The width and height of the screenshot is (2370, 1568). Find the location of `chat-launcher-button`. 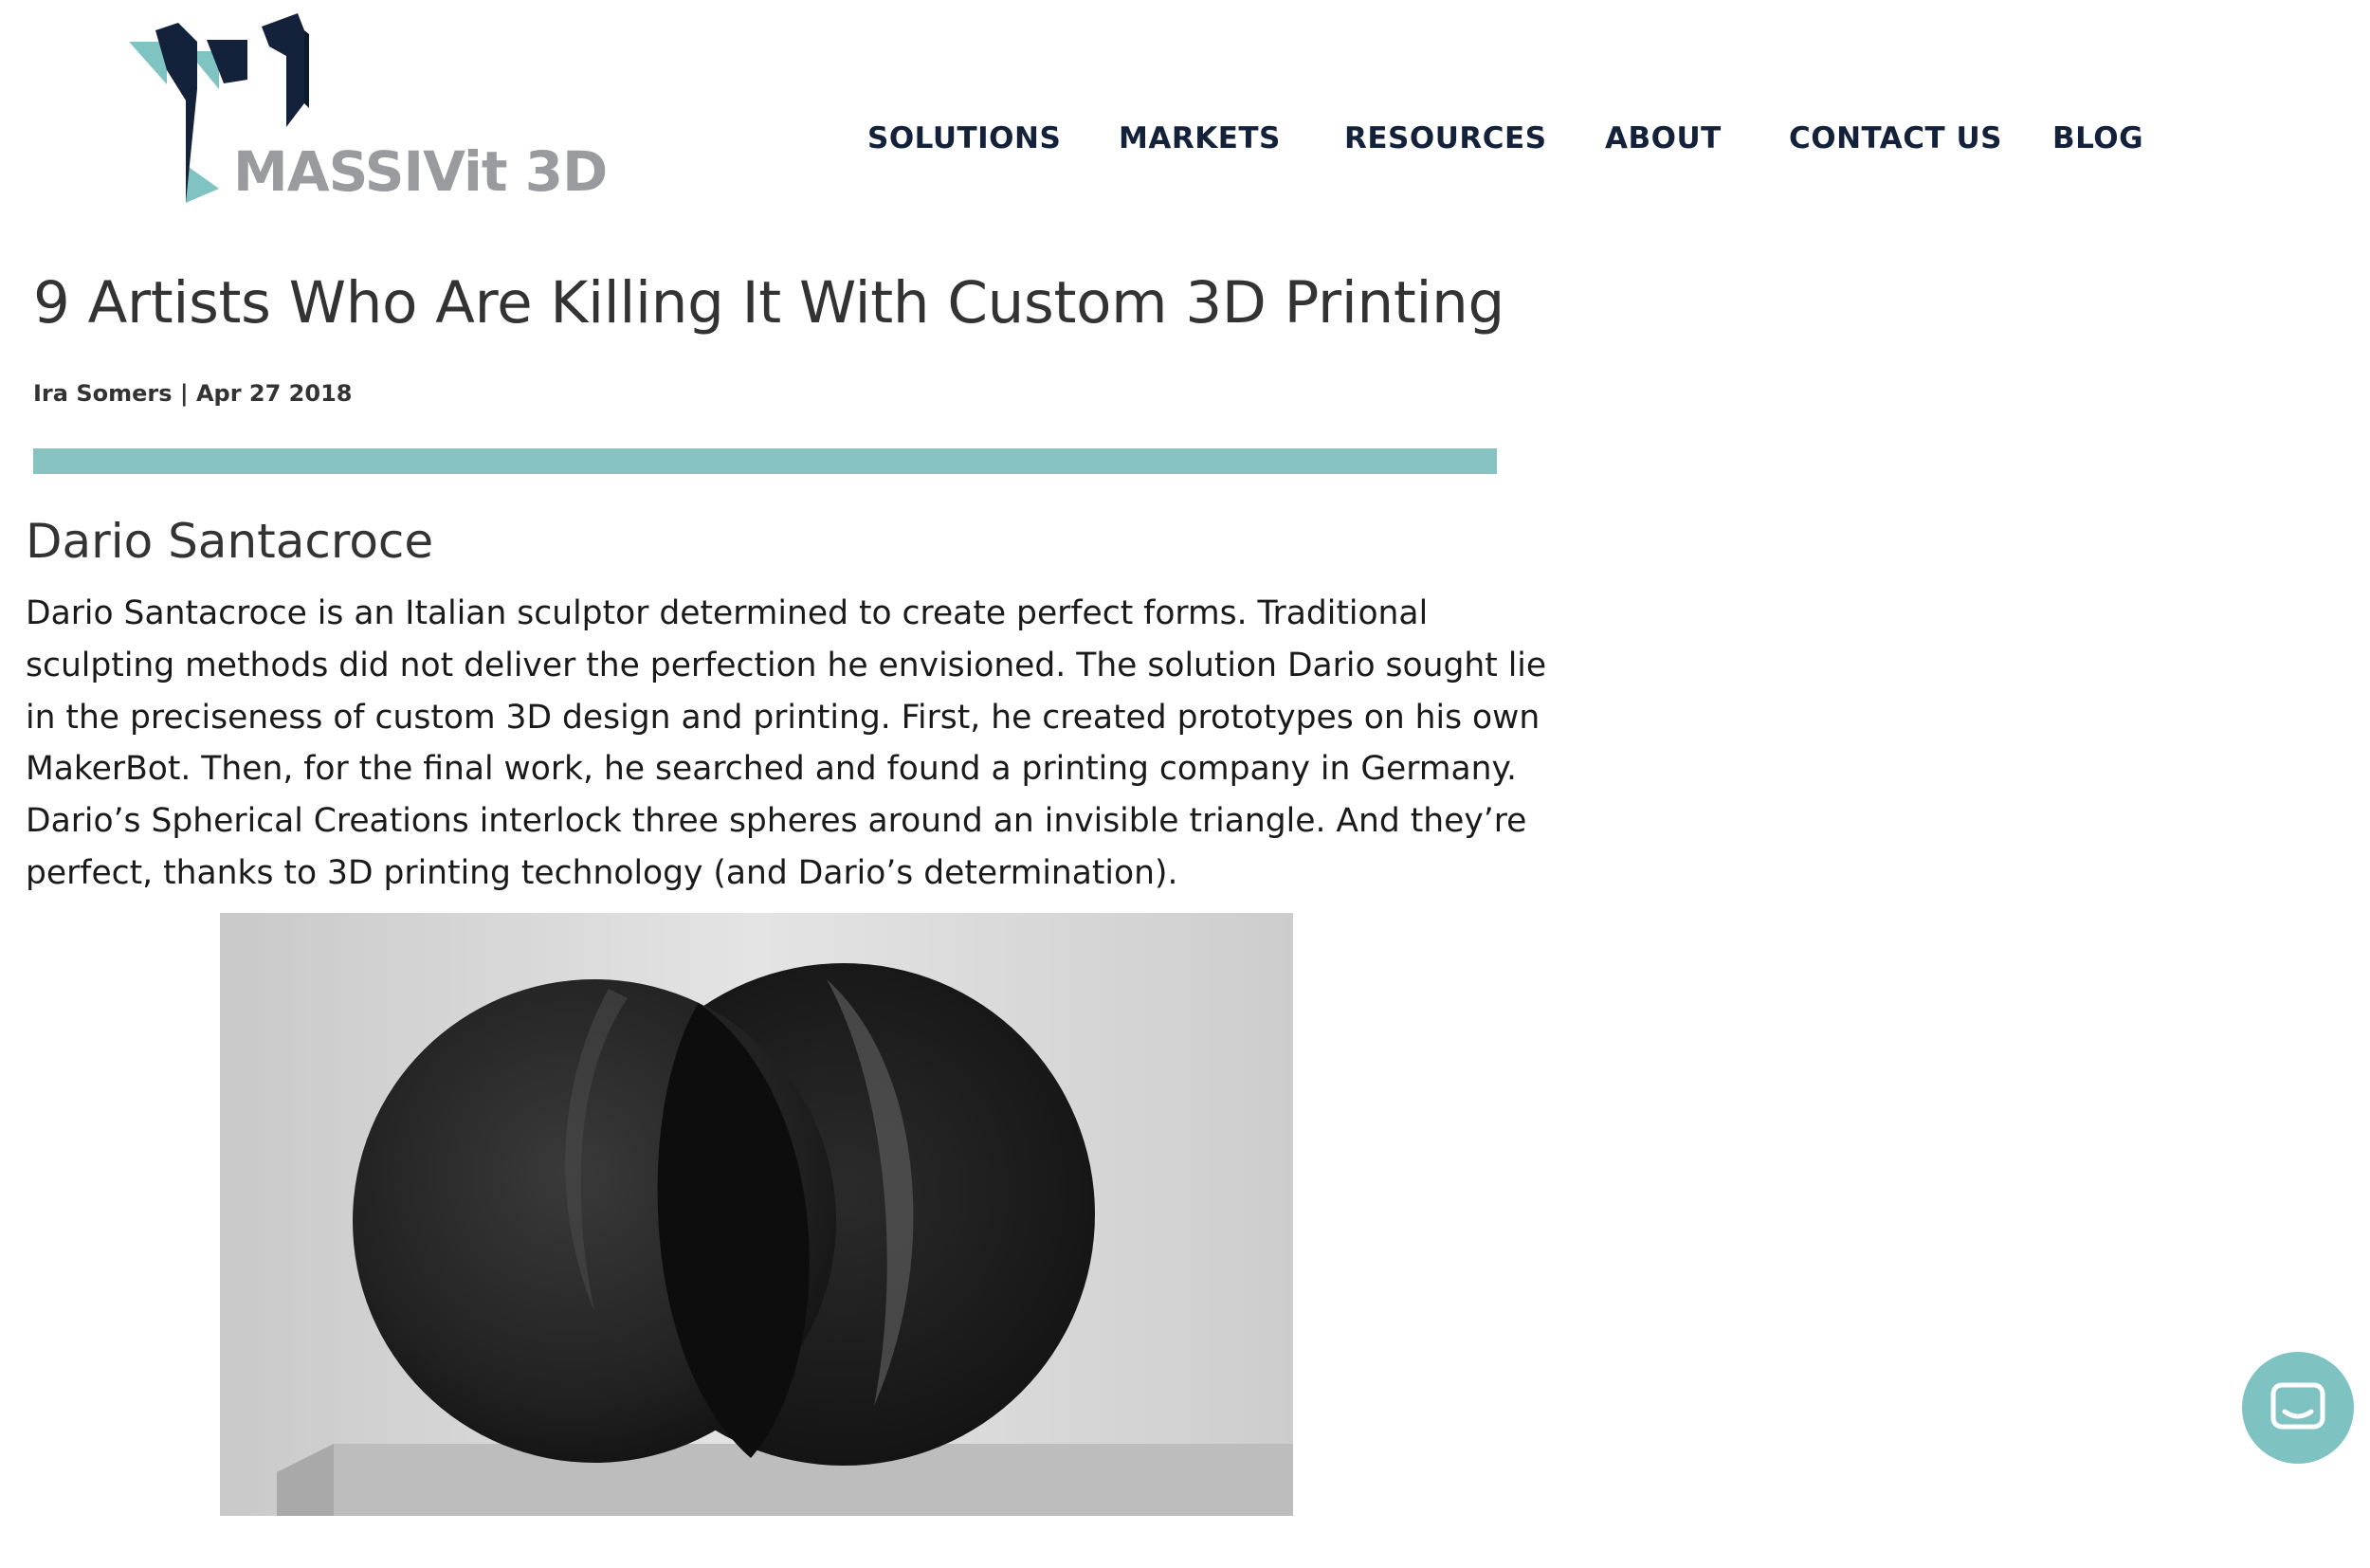

chat-launcher-button is located at coordinates (2298, 1408).